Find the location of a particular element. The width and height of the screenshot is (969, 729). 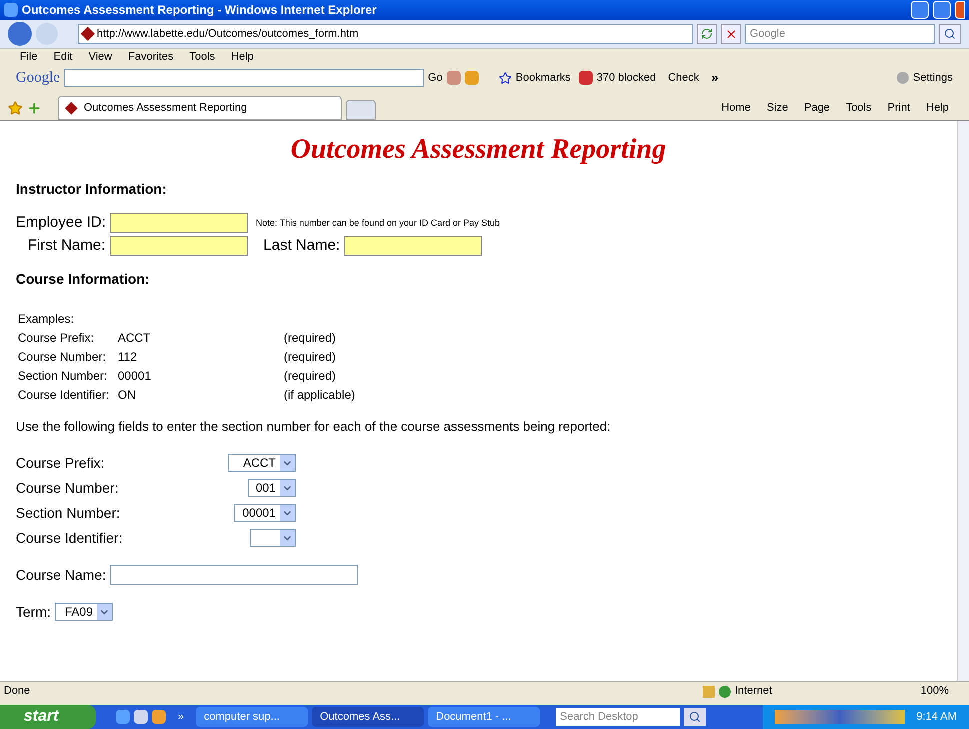

field-label: Employee ID: is located at coordinates (61, 223).